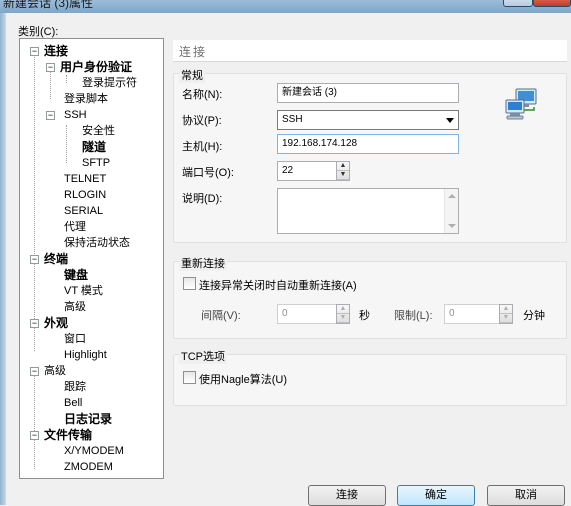 Image resolution: width=571 pixels, height=506 pixels. What do you see at coordinates (48, 5) in the screenshot?
I see `window-title: 新建会话 (3)属性` at bounding box center [48, 5].